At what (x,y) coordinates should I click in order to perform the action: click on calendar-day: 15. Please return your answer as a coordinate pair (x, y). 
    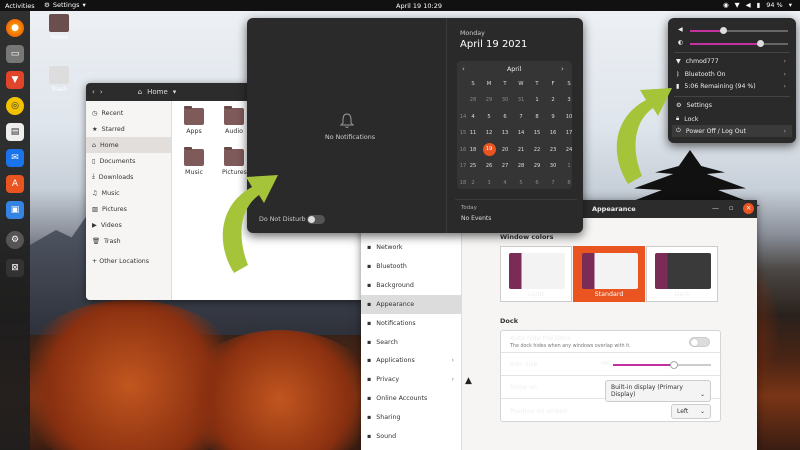
    Looking at the image, I should click on (537, 133).